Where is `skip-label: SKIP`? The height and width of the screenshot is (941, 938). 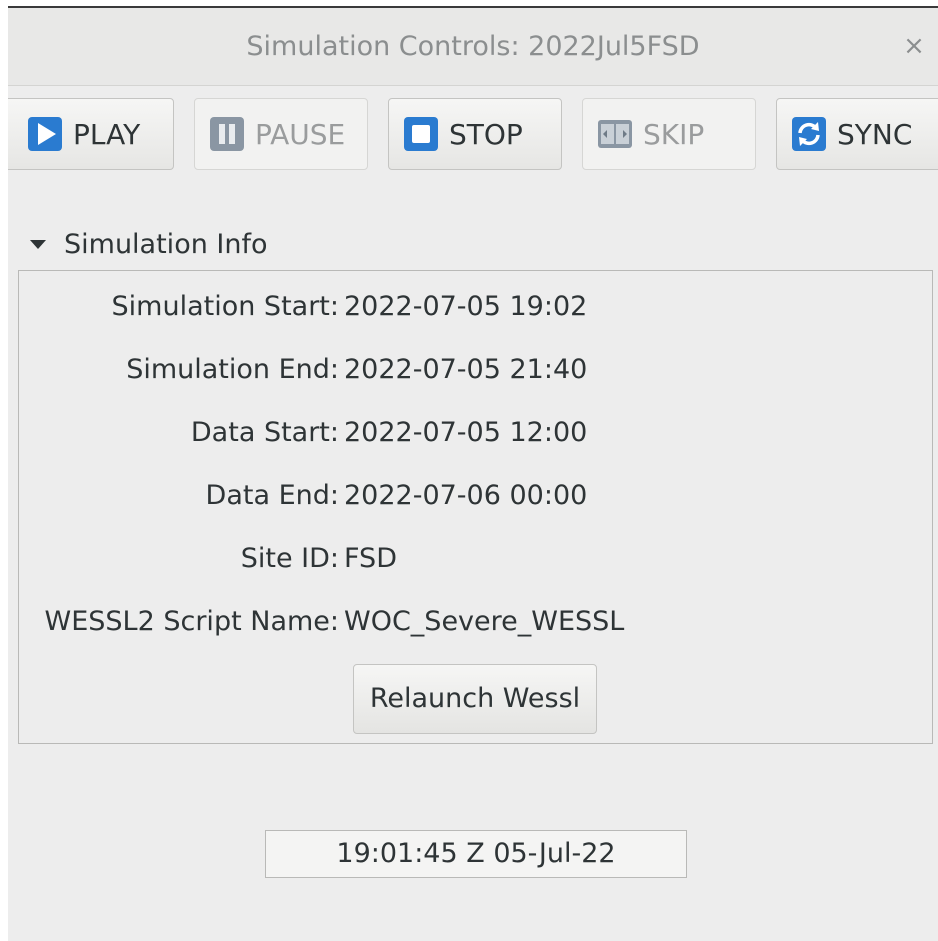 skip-label: SKIP is located at coordinates (674, 134).